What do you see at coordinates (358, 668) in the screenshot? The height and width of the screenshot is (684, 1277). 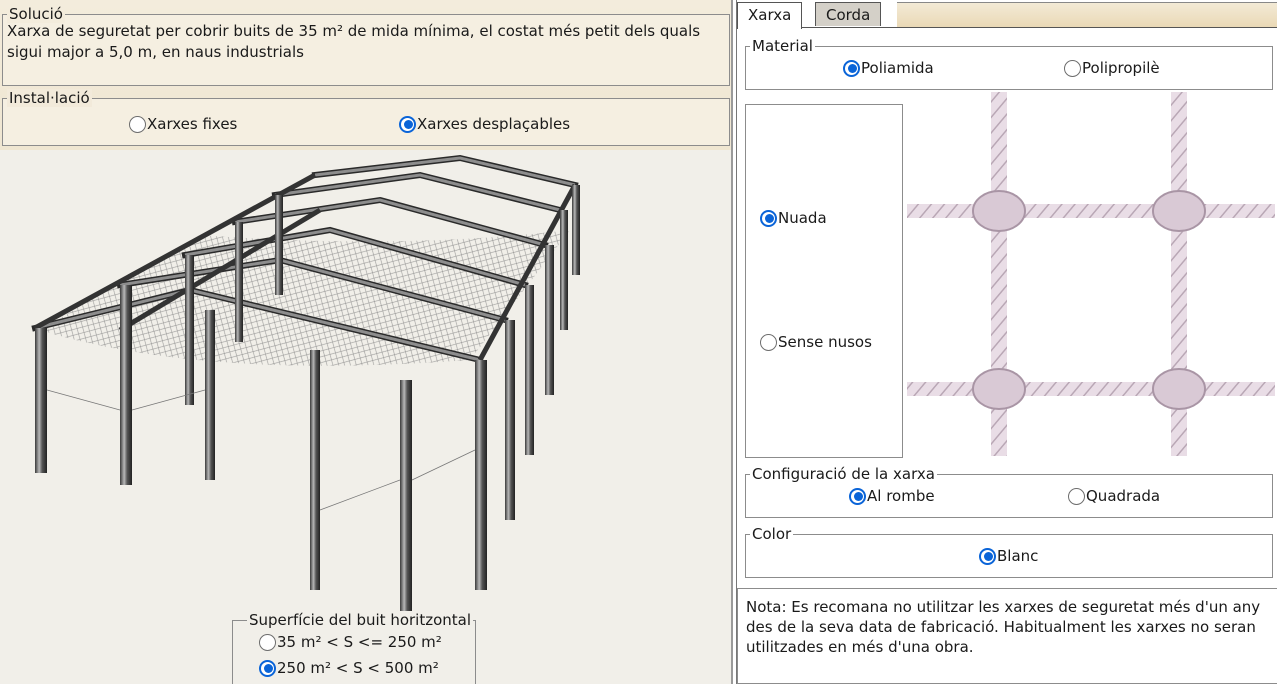 I see `radio-label: 250 m² < S < 500 m²` at bounding box center [358, 668].